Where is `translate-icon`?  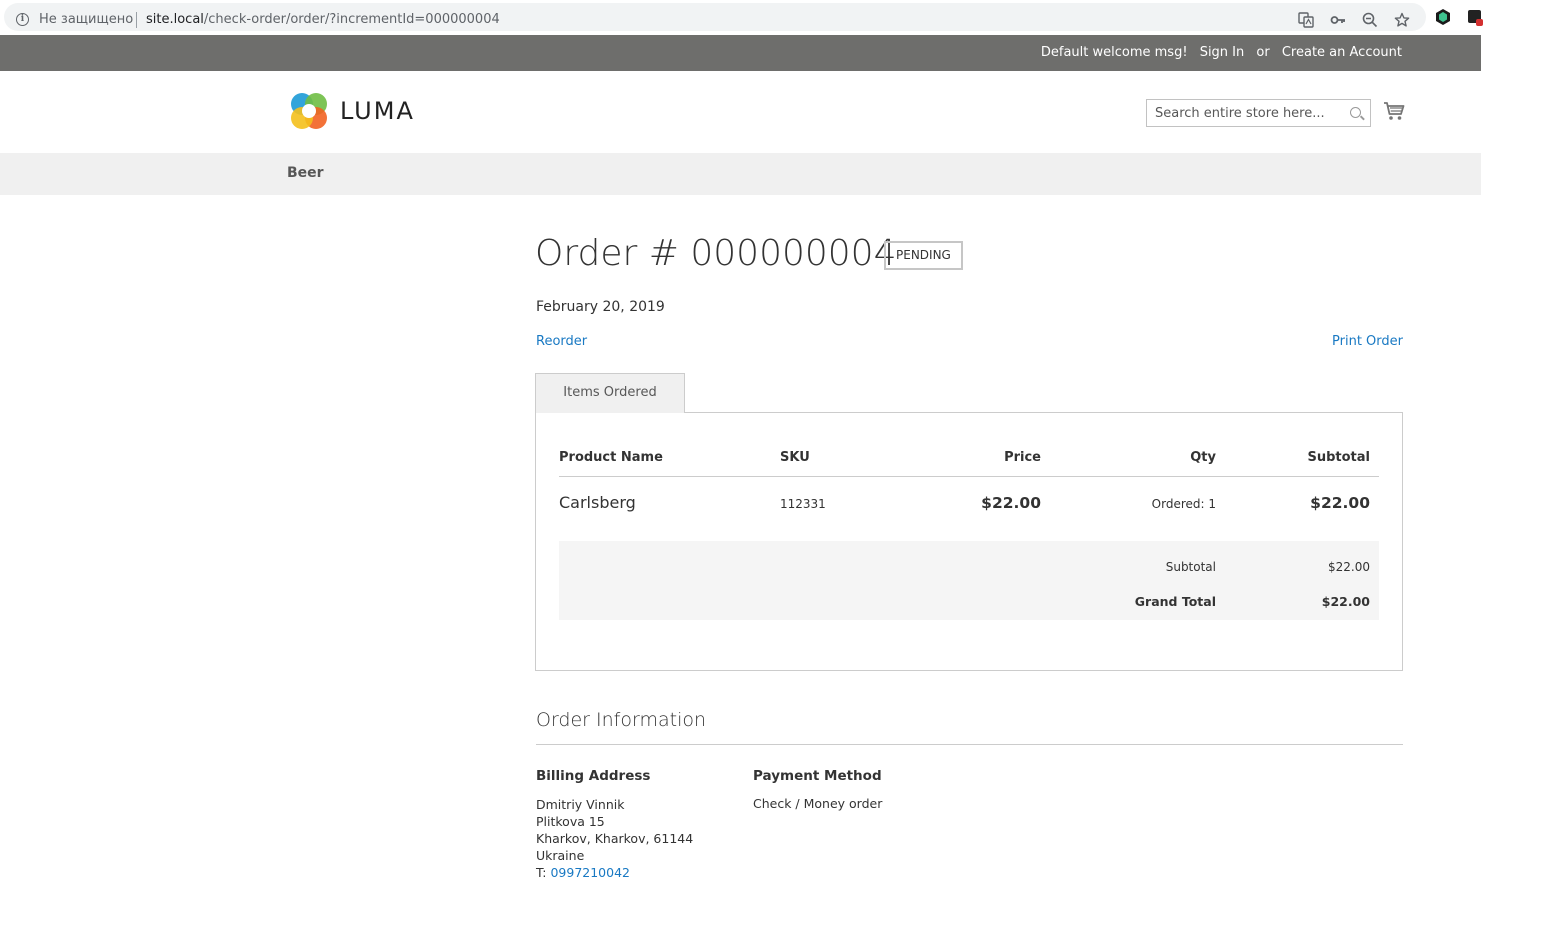
translate-icon is located at coordinates (1306, 20).